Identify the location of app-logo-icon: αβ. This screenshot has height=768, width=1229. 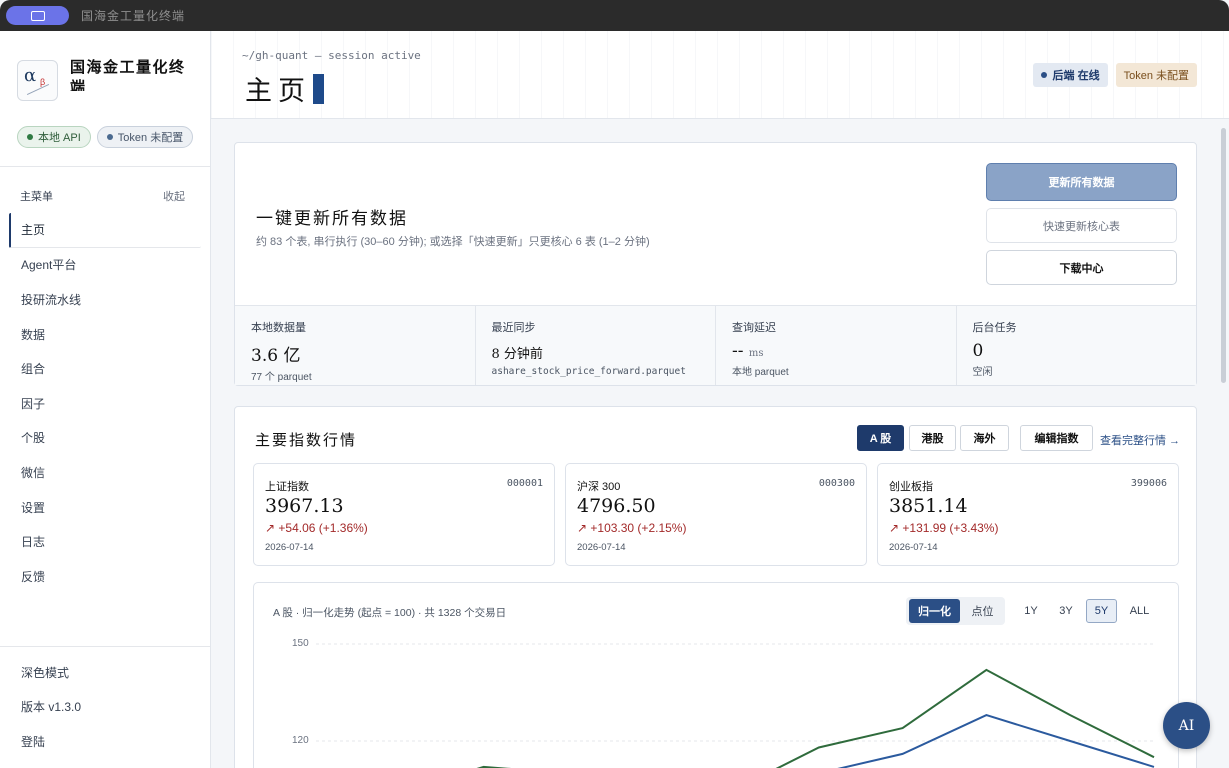
(37, 80).